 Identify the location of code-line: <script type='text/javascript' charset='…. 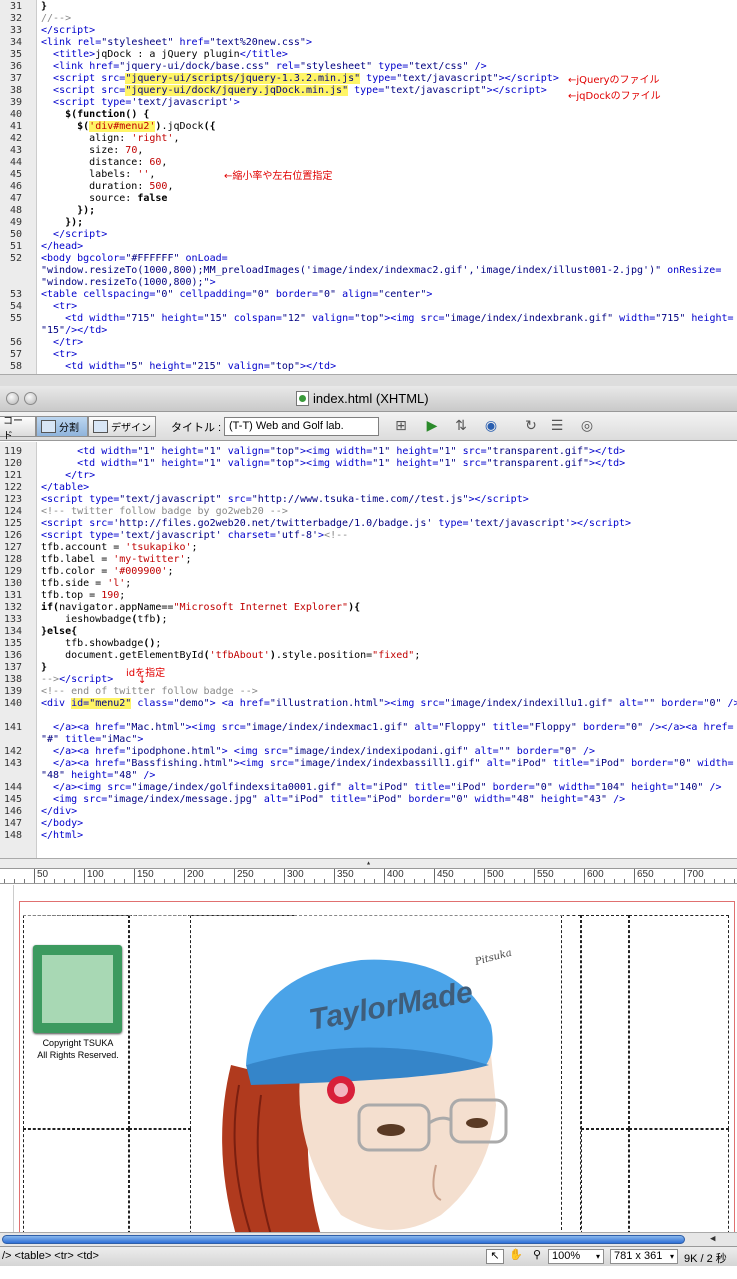
(389, 536).